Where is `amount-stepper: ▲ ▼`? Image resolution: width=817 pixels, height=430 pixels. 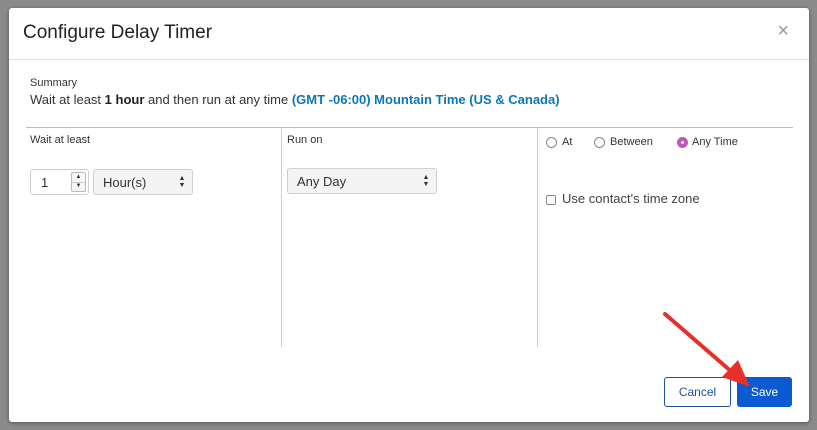
amount-stepper: ▲ ▼ is located at coordinates (78, 182).